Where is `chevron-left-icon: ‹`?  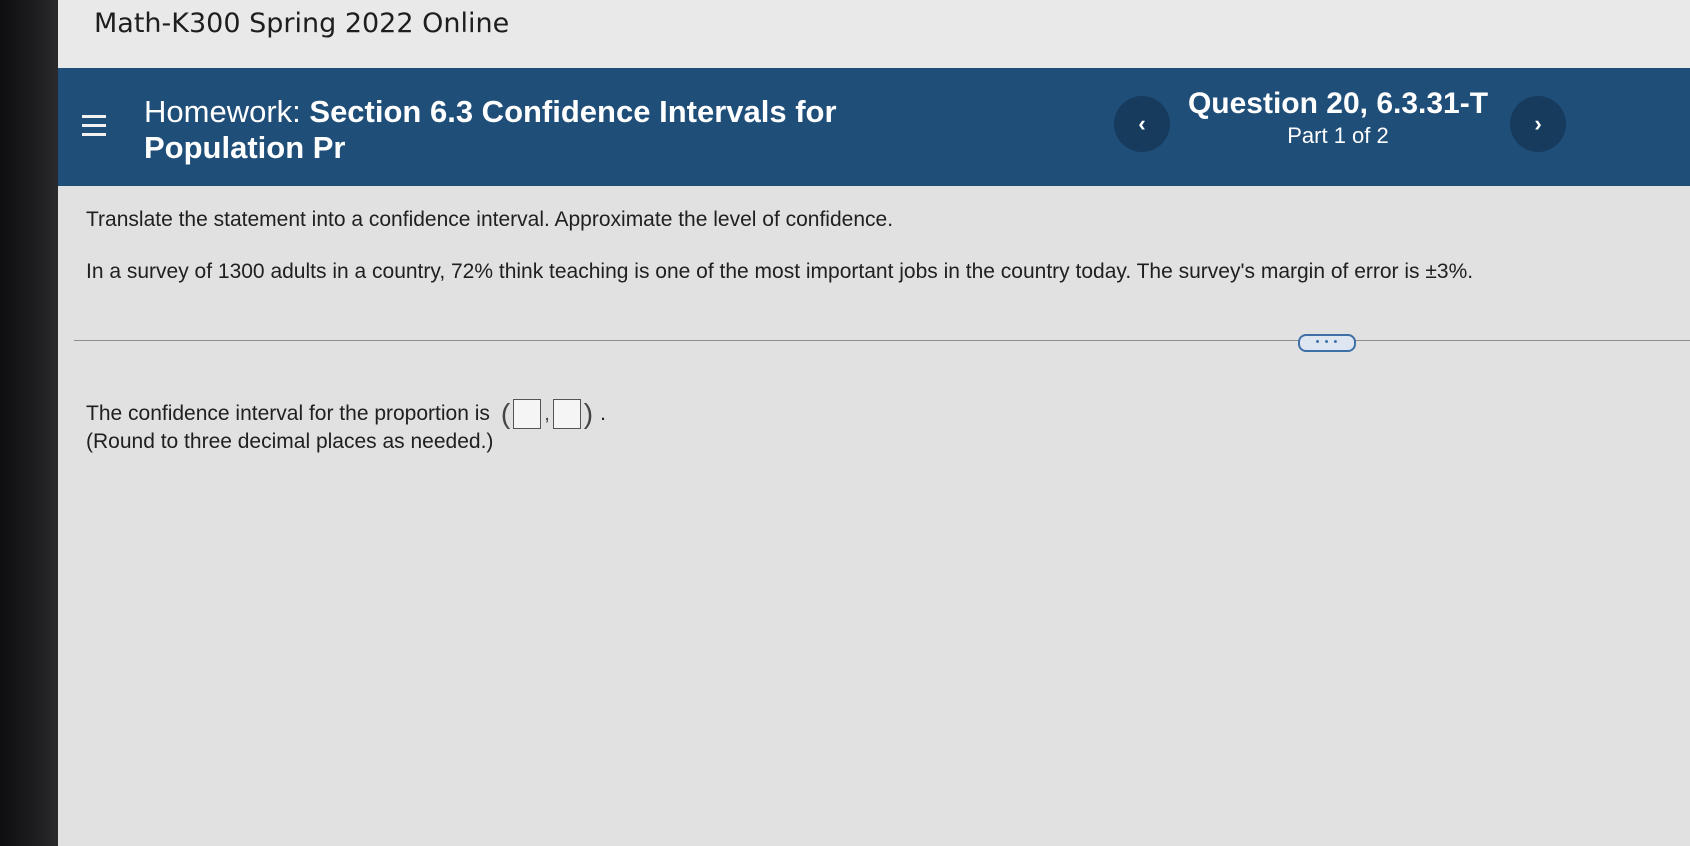 chevron-left-icon: ‹ is located at coordinates (1142, 123).